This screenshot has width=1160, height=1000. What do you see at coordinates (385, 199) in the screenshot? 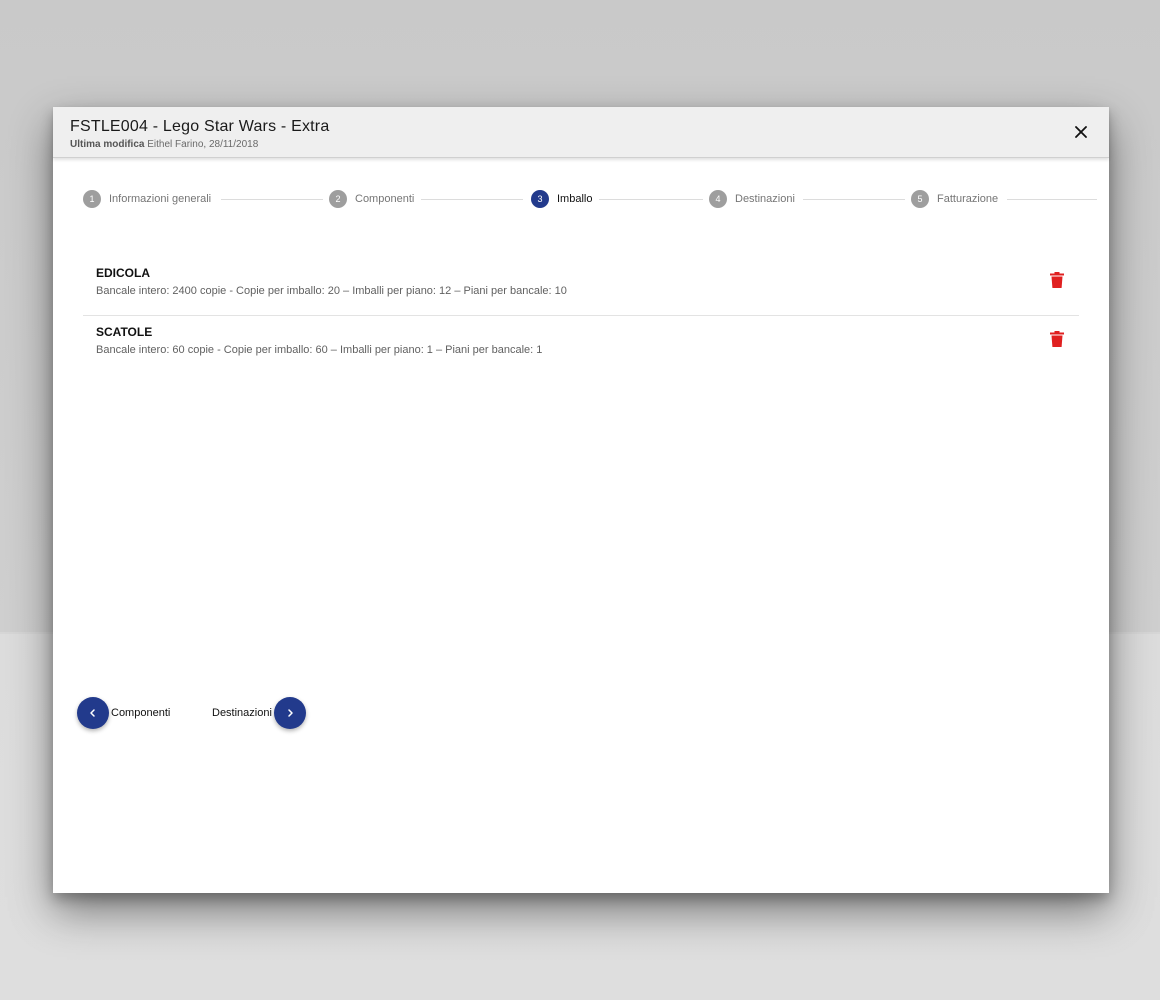
I see `step-label: Componenti` at bounding box center [385, 199].